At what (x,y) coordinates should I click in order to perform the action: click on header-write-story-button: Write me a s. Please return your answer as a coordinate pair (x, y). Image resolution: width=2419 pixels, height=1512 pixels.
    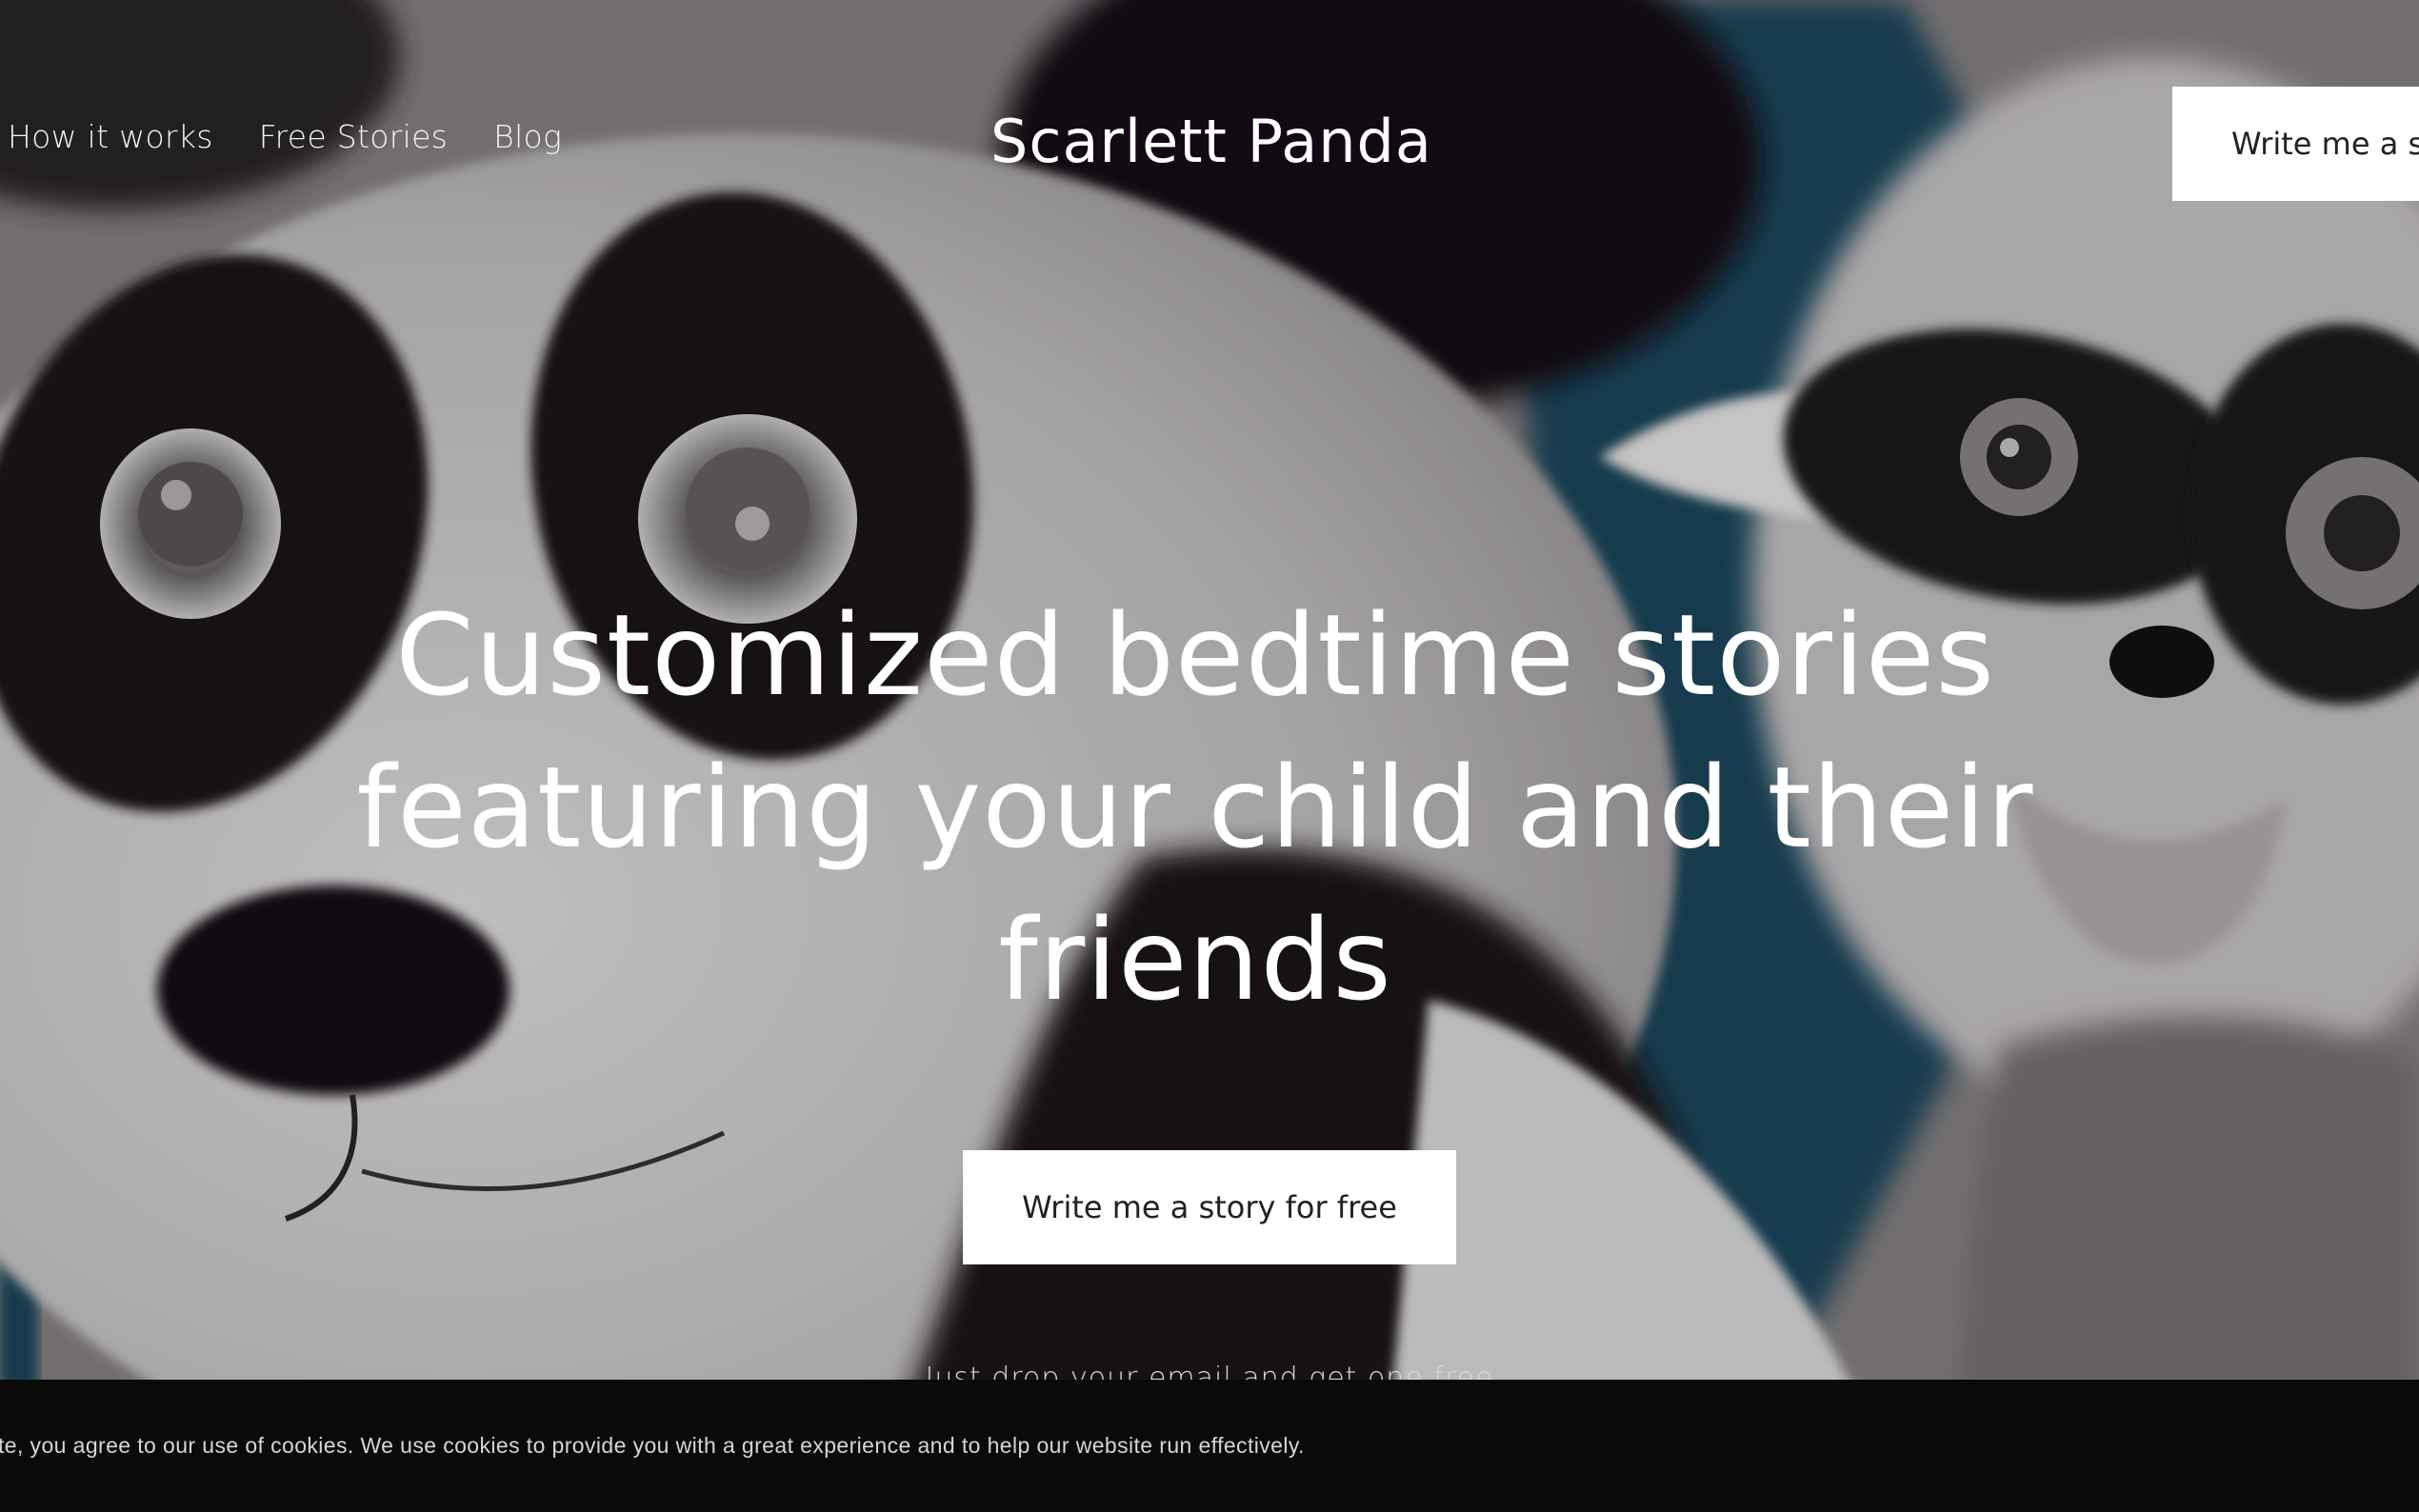
    Looking at the image, I should click on (2295, 144).